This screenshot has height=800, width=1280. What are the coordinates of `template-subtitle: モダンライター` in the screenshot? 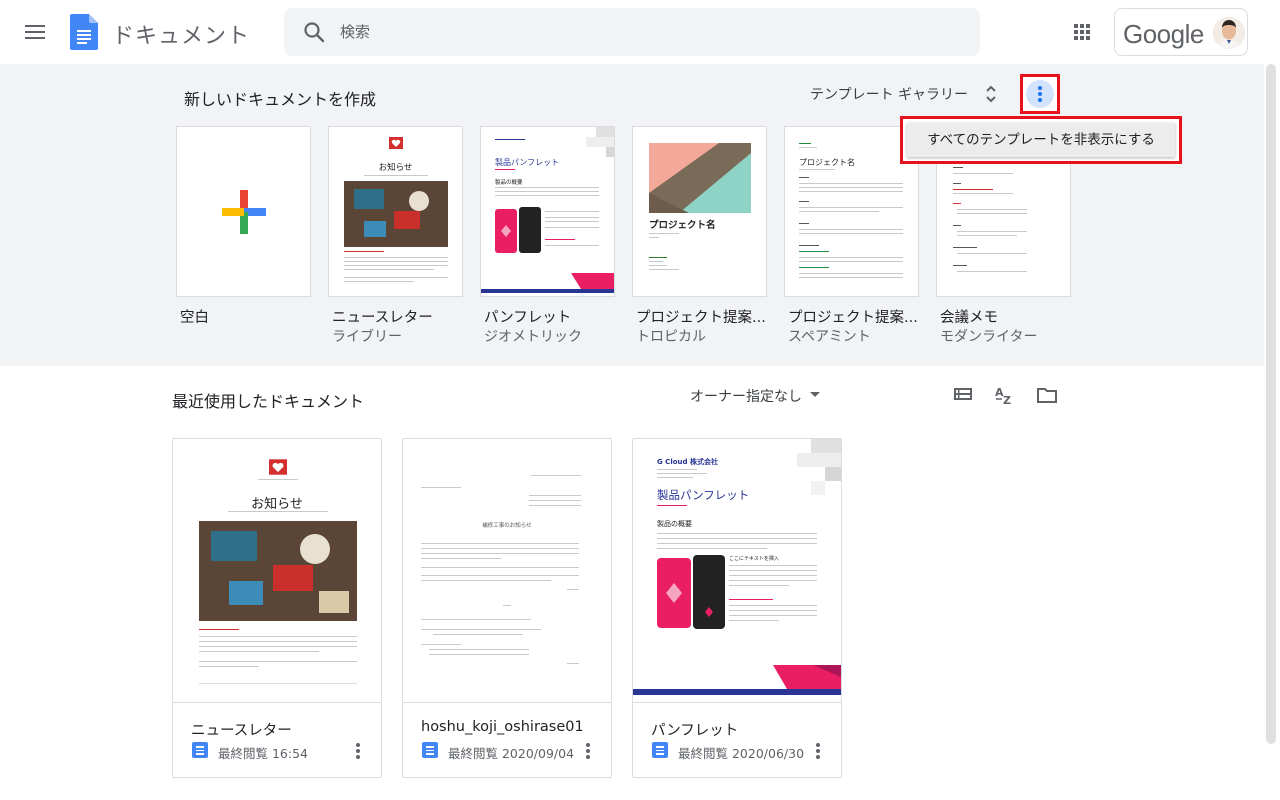 It's located at (989, 337).